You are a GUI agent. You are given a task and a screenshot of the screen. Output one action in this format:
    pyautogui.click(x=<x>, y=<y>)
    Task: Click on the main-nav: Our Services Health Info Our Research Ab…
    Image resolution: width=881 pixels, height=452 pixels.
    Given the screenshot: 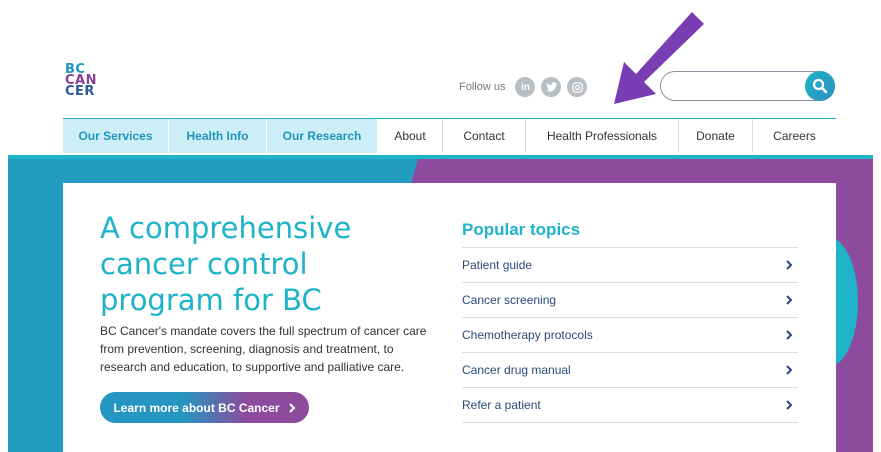 What is the action you would take?
    pyautogui.click(x=449, y=135)
    